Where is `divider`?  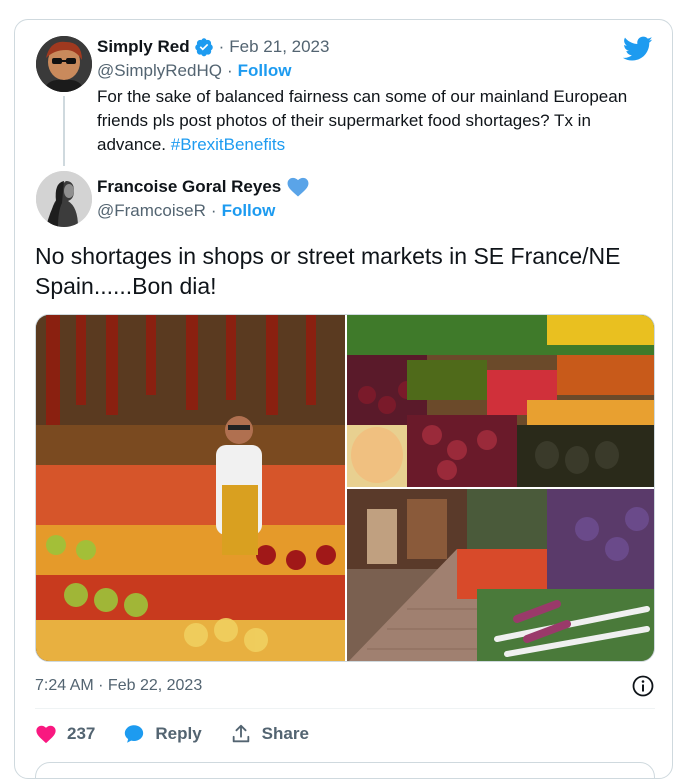 divider is located at coordinates (345, 708).